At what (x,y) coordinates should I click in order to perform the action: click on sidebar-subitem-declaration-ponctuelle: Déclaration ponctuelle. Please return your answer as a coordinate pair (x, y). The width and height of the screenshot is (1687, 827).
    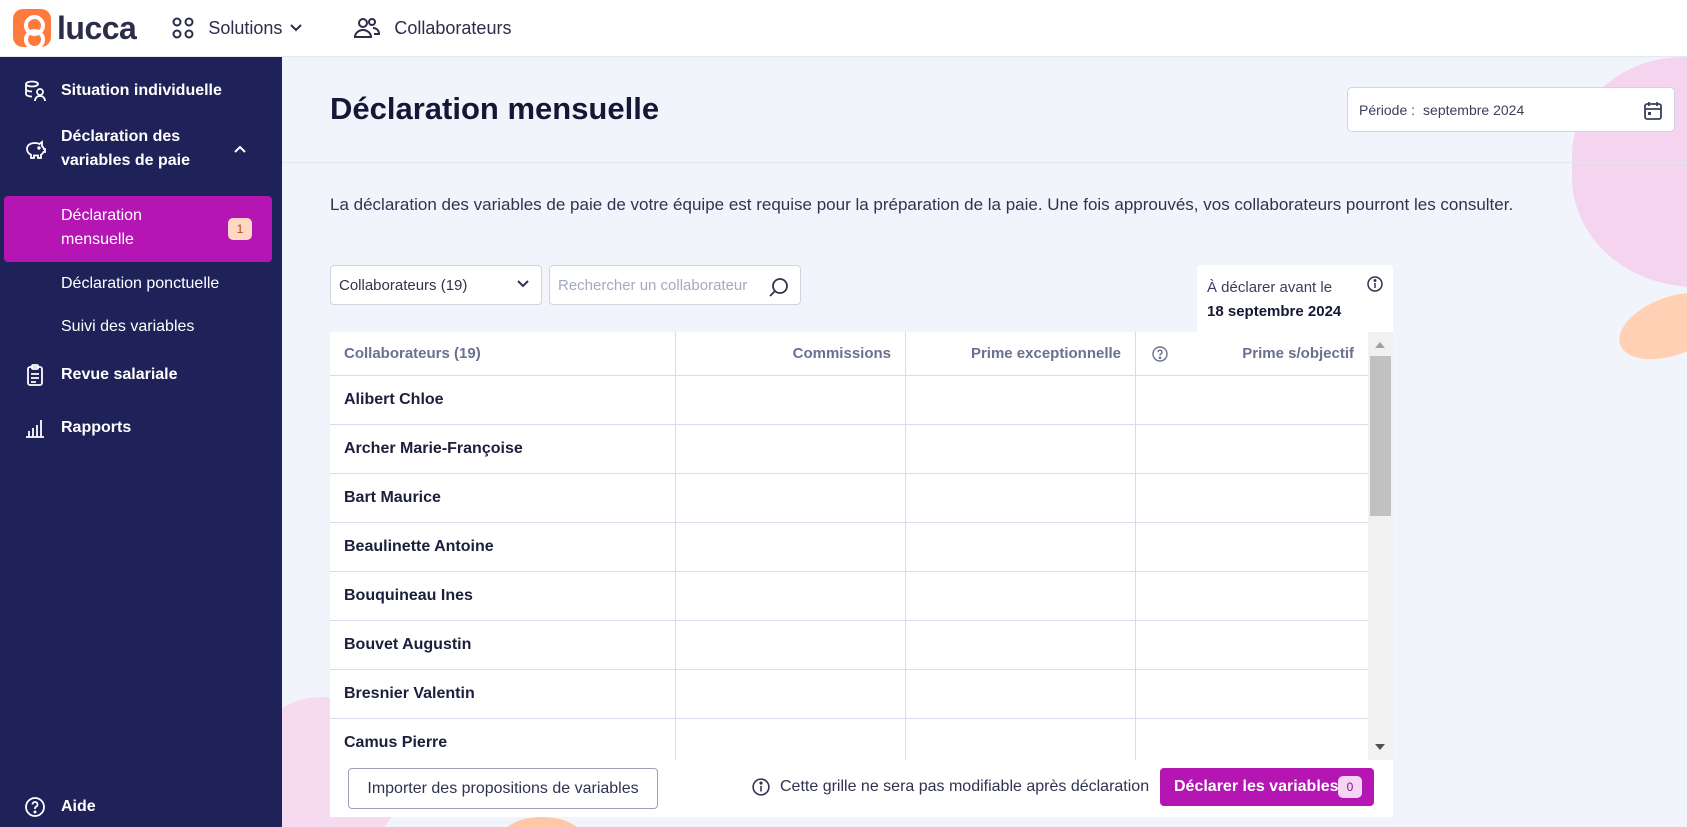
    Looking at the image, I should click on (140, 284).